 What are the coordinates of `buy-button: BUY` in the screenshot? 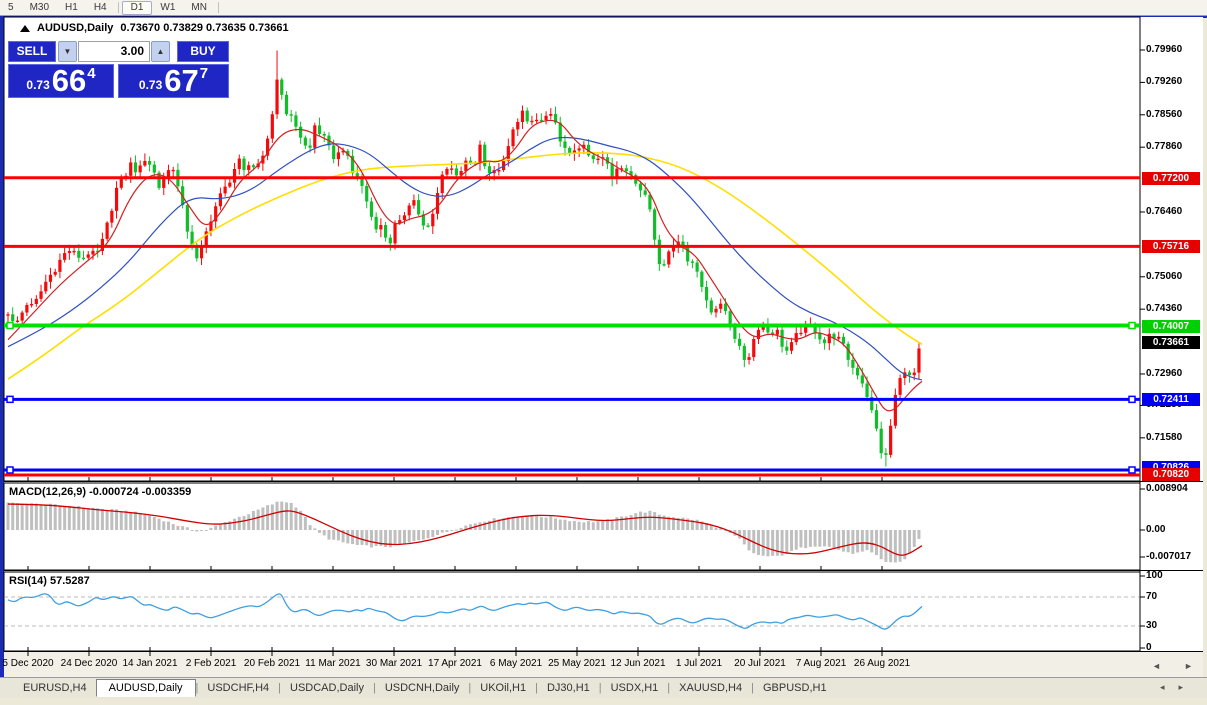 It's located at (203, 51).